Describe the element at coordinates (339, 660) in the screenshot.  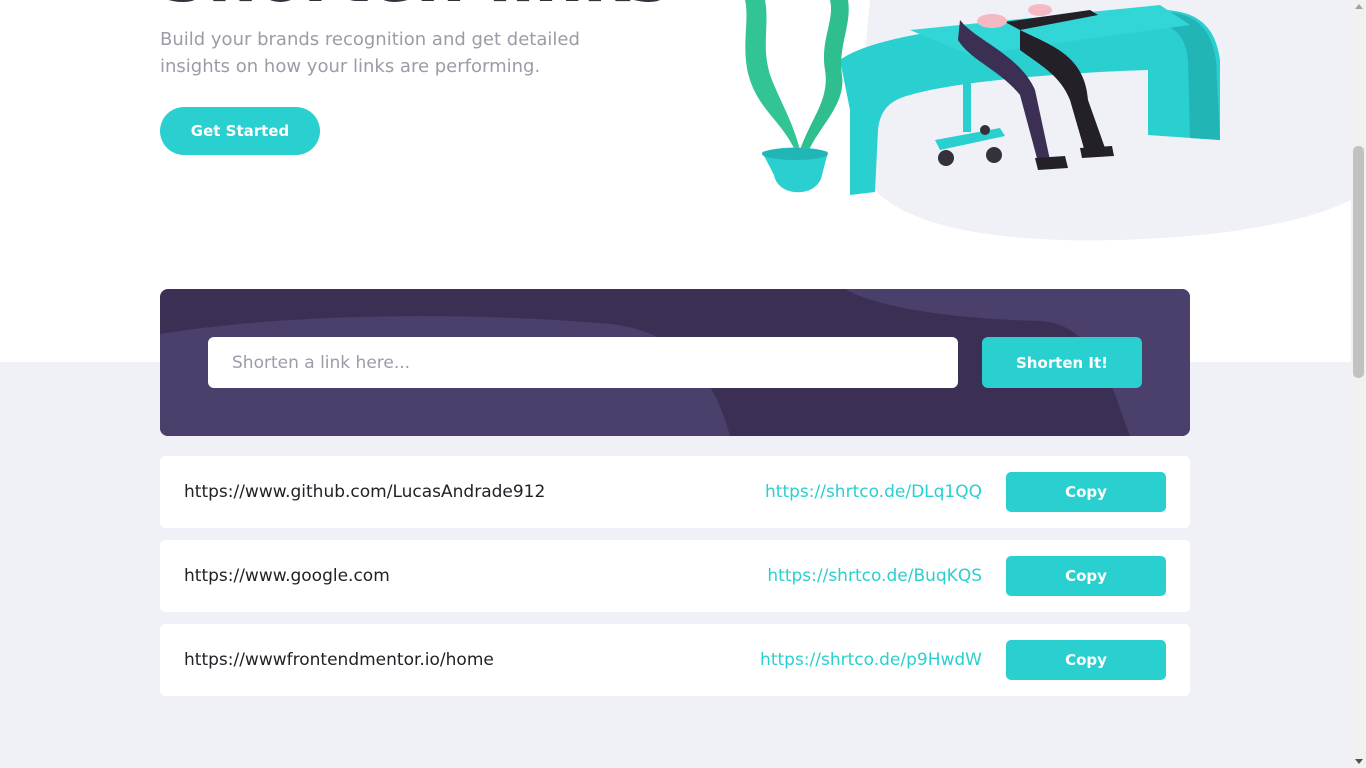
I see `original-url: https://wwwfrontendmentor.io/home` at that location.